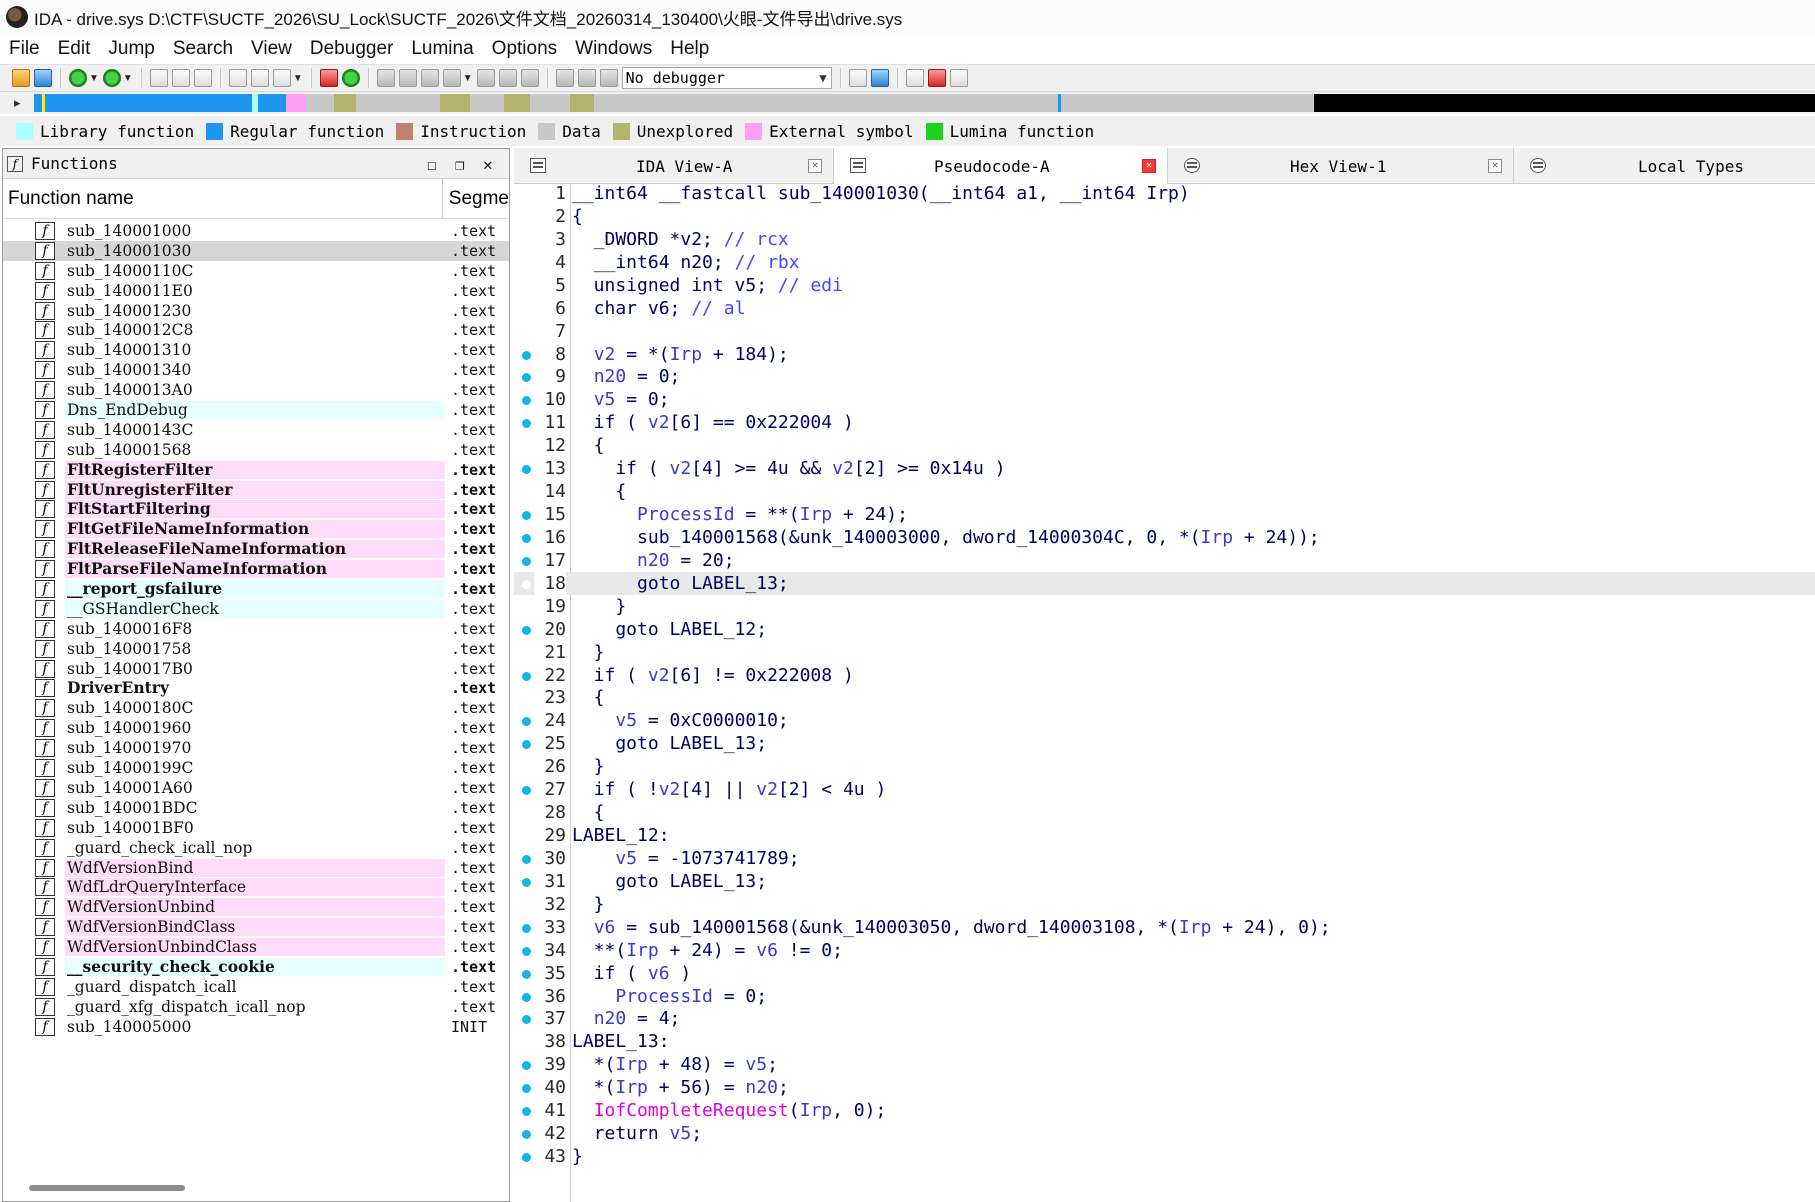 The width and height of the screenshot is (1815, 1202). What do you see at coordinates (107, 1188) in the screenshot?
I see `horizontal-scrollbar` at bounding box center [107, 1188].